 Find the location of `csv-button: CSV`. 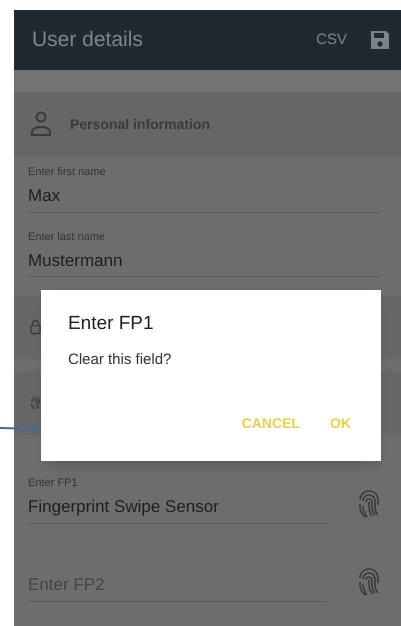

csv-button: CSV is located at coordinates (331, 40).